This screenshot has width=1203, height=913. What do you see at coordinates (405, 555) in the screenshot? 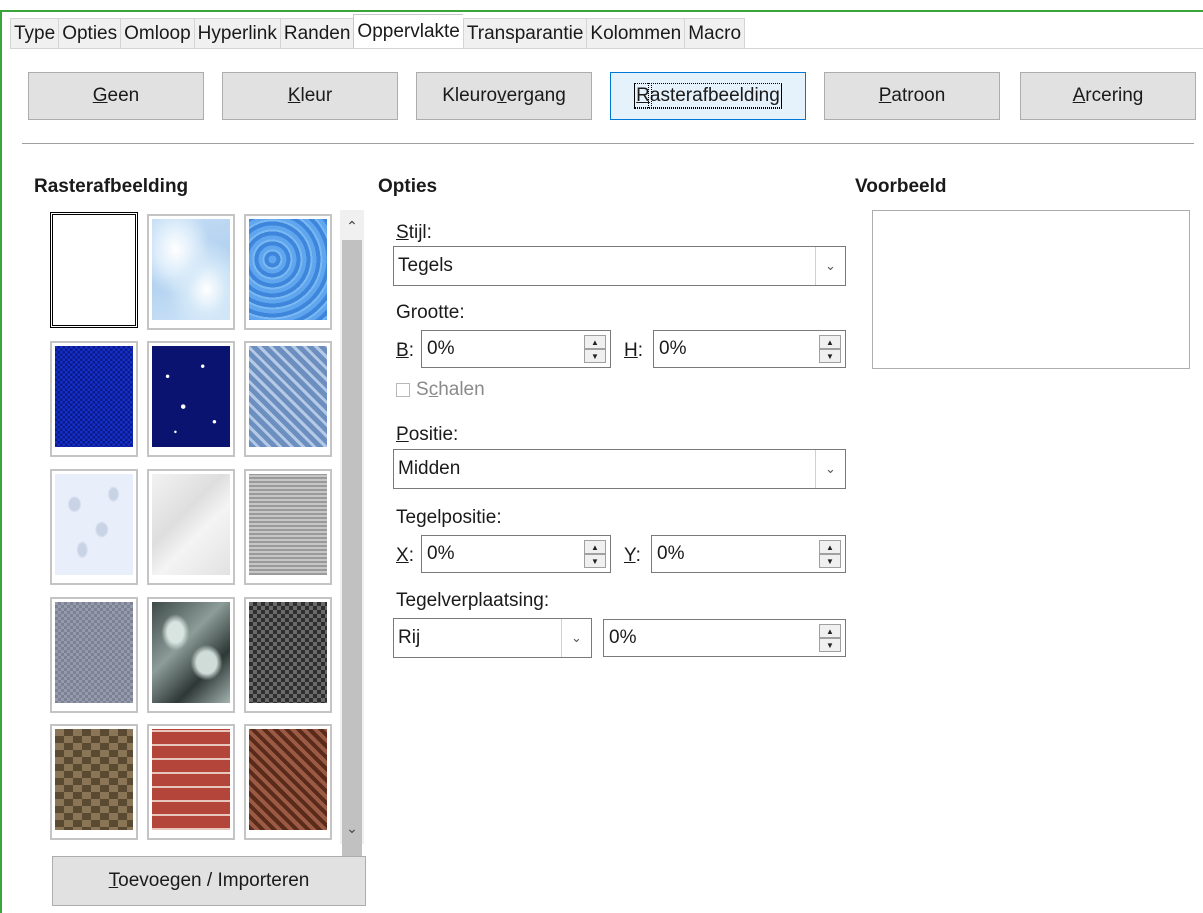
I see `x-label: X:` at bounding box center [405, 555].